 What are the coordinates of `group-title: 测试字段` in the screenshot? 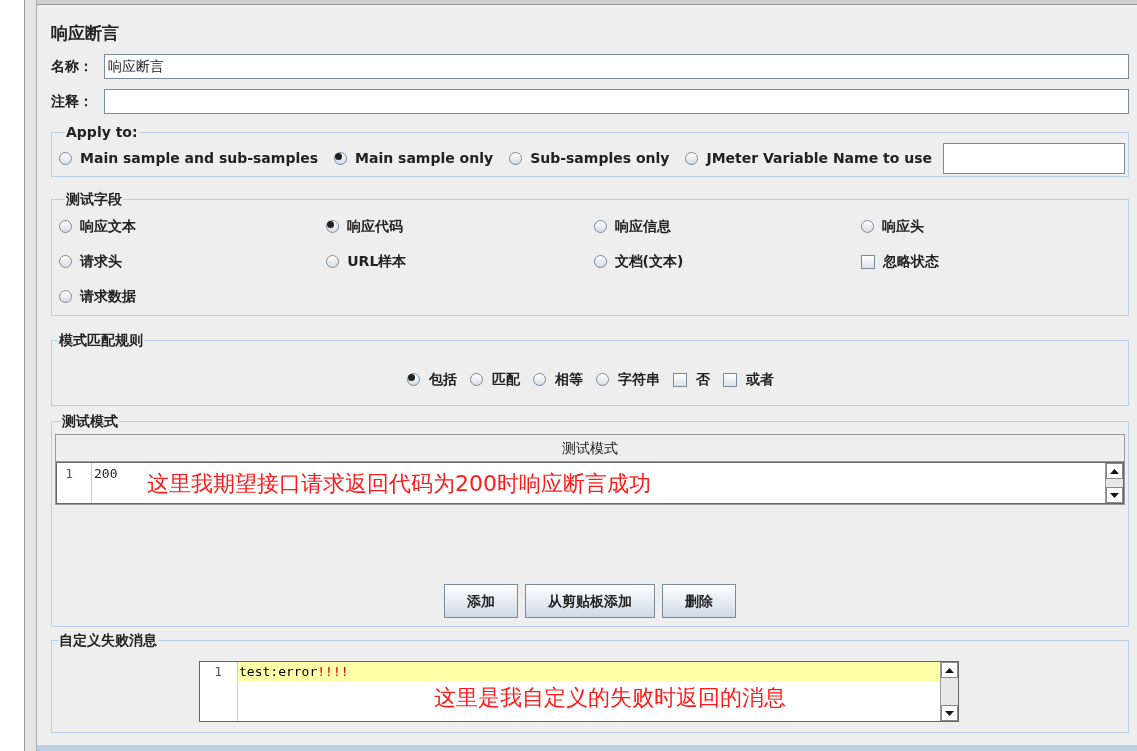 It's located at (94, 199).